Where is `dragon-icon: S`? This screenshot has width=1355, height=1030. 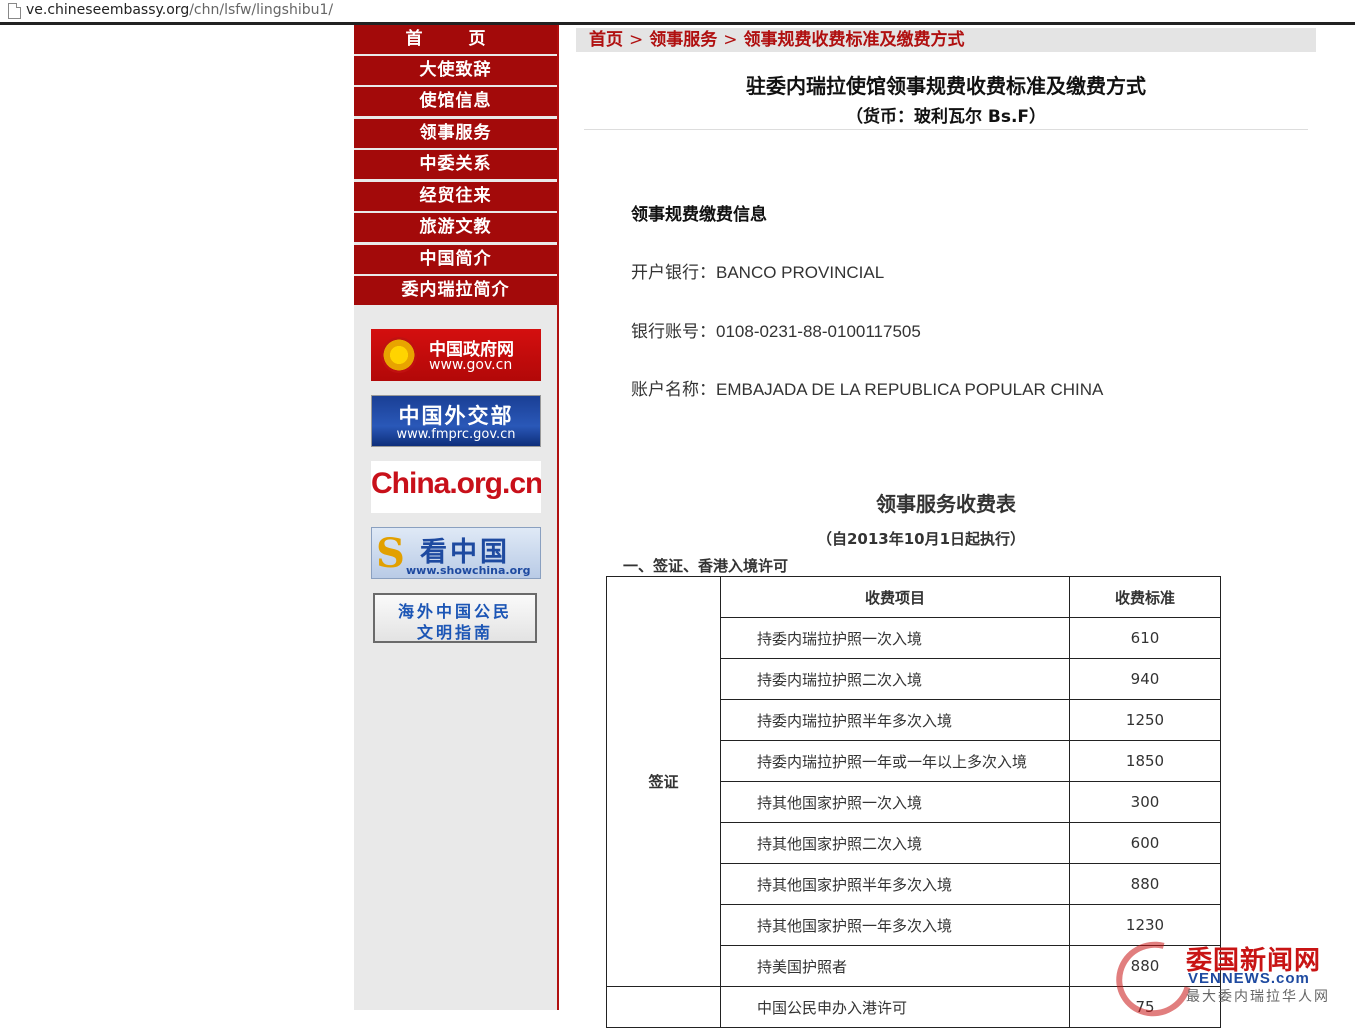 dragon-icon: S is located at coordinates (390, 553).